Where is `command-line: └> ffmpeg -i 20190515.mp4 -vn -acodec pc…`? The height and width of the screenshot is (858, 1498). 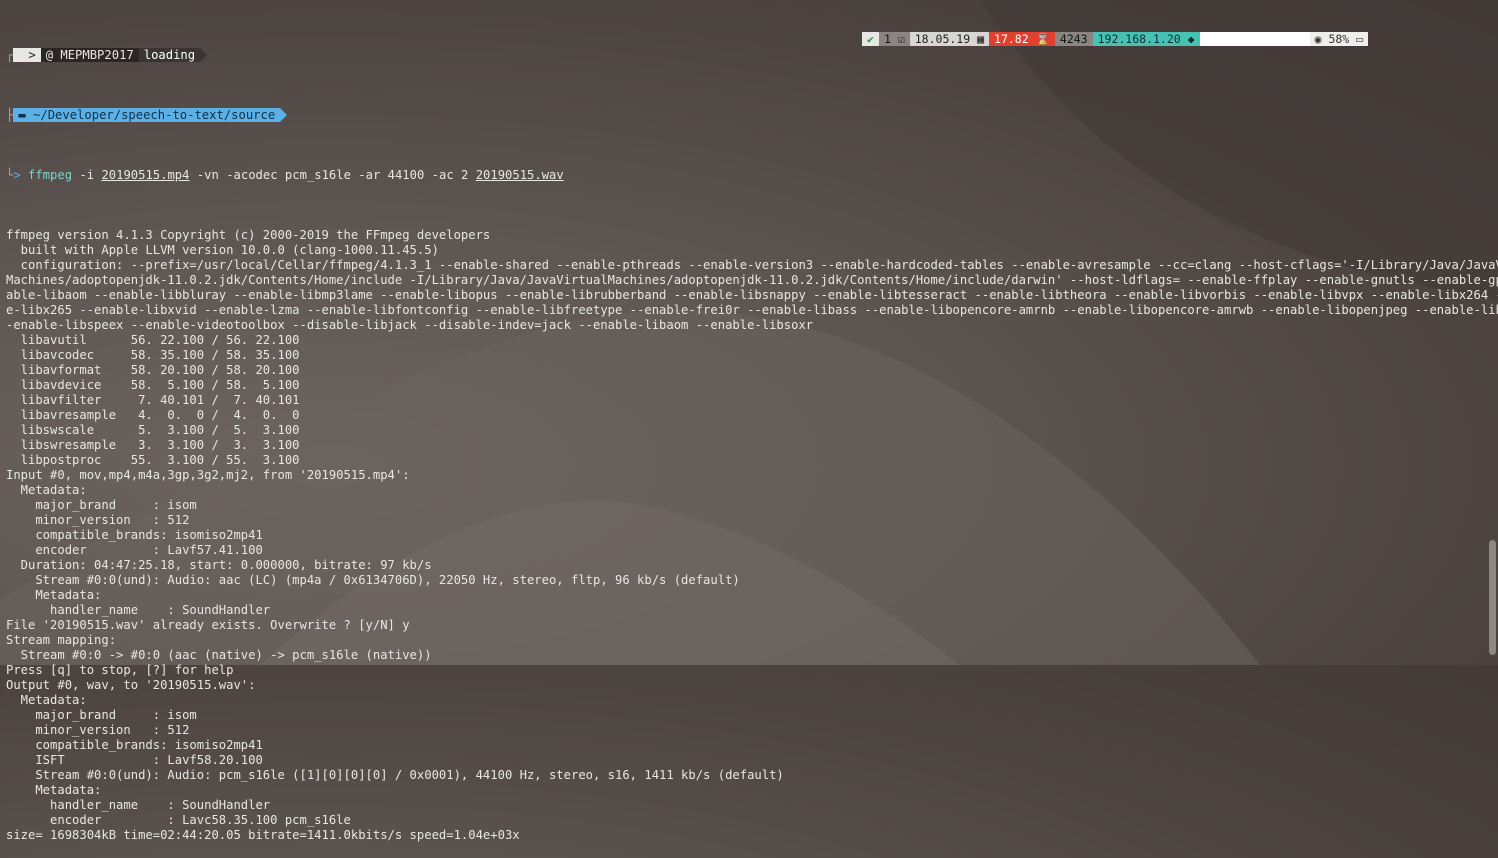
command-line: └> ffmpeg -i 20190515.mp4 -vn -acodec pc… is located at coordinates (745, 175).